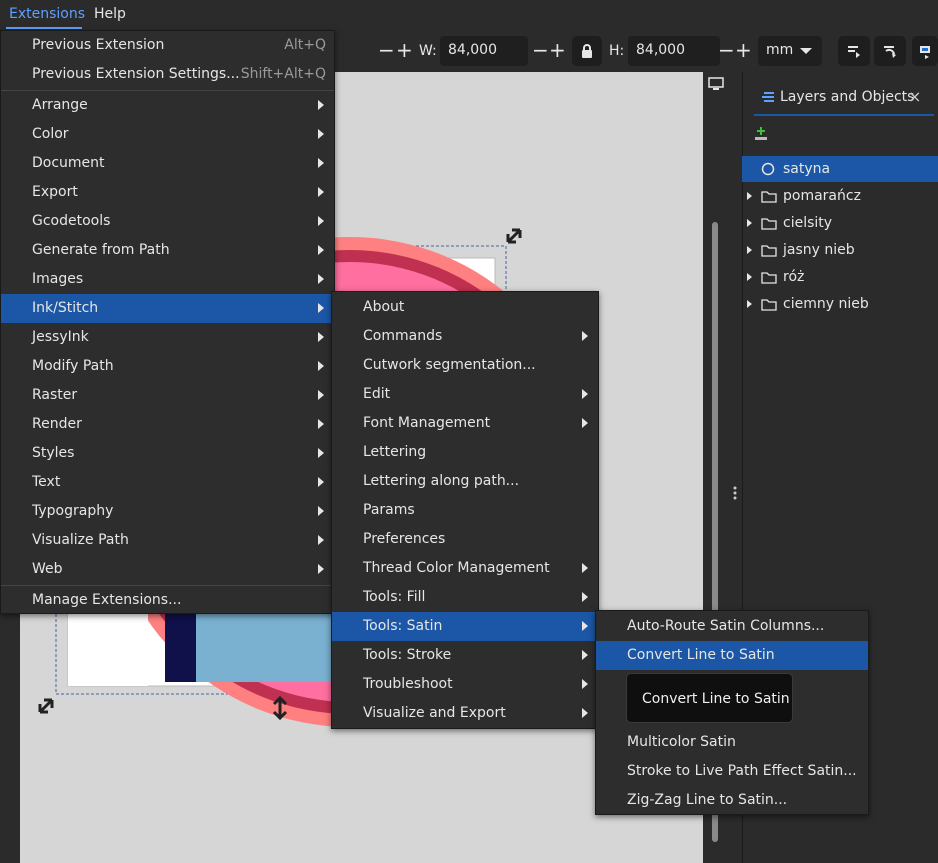 The width and height of the screenshot is (938, 863). I want to click on menu-item-lettering: Lettering, so click(465, 452).